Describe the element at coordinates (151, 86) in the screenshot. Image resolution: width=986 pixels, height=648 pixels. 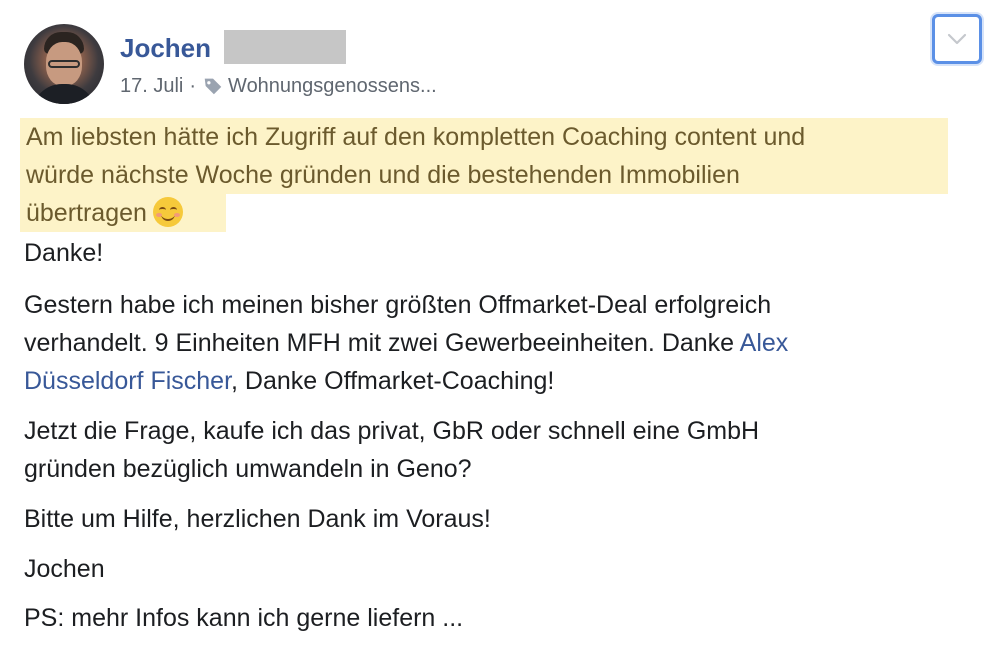
I see `post-date: 17. Juli` at that location.